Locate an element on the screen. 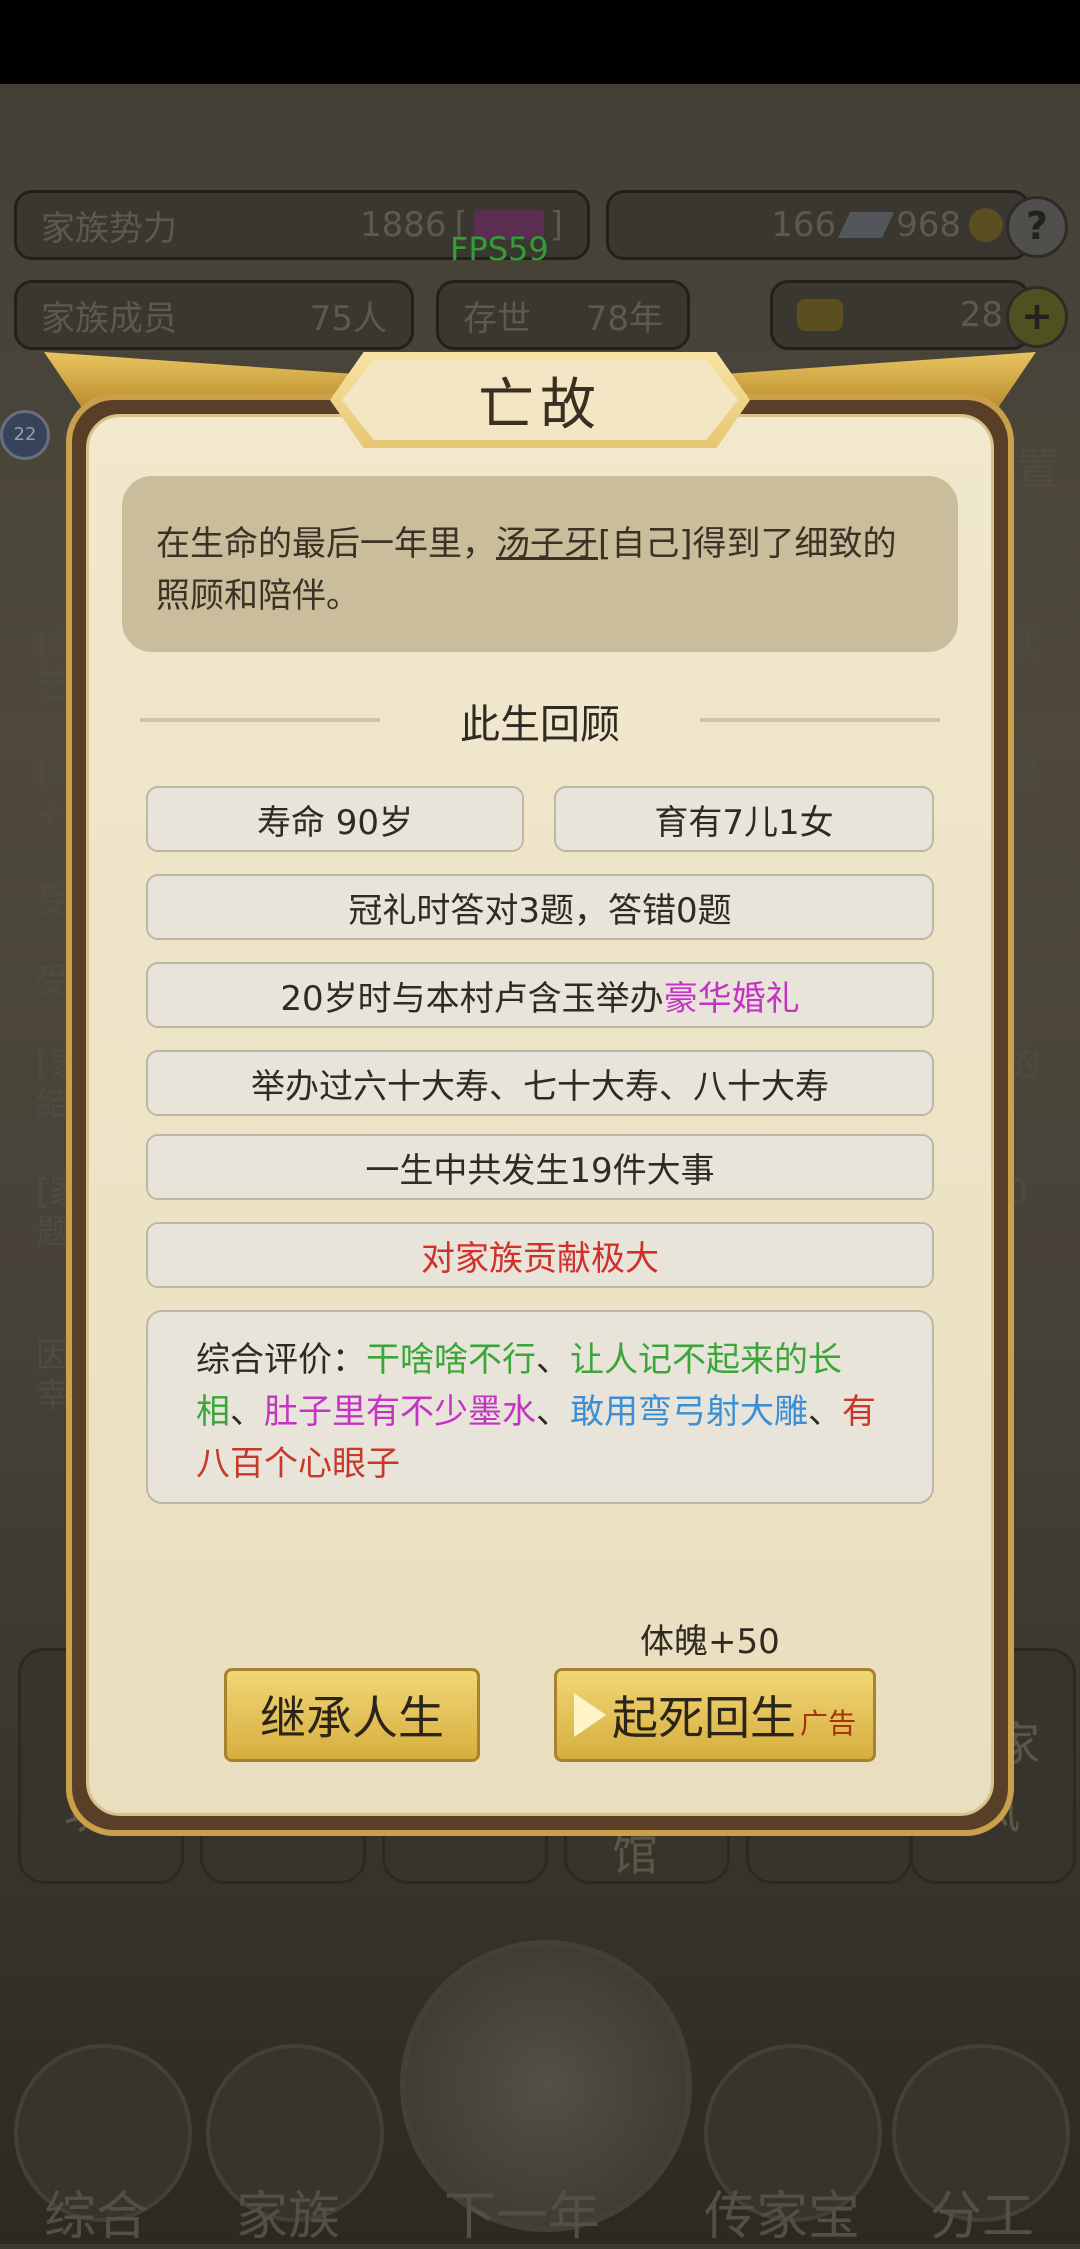 The width and height of the screenshot is (1080, 2249). evaluation-trait: 肚子里有不少墨水 is located at coordinates (400, 1412).